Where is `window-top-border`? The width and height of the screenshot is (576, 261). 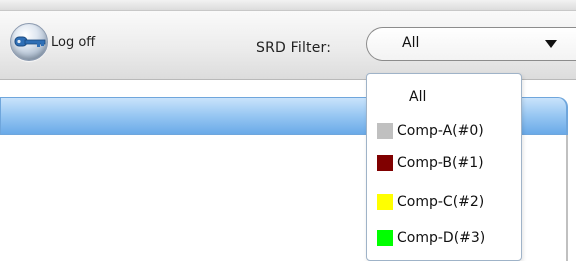 window-top-border is located at coordinates (288, 5).